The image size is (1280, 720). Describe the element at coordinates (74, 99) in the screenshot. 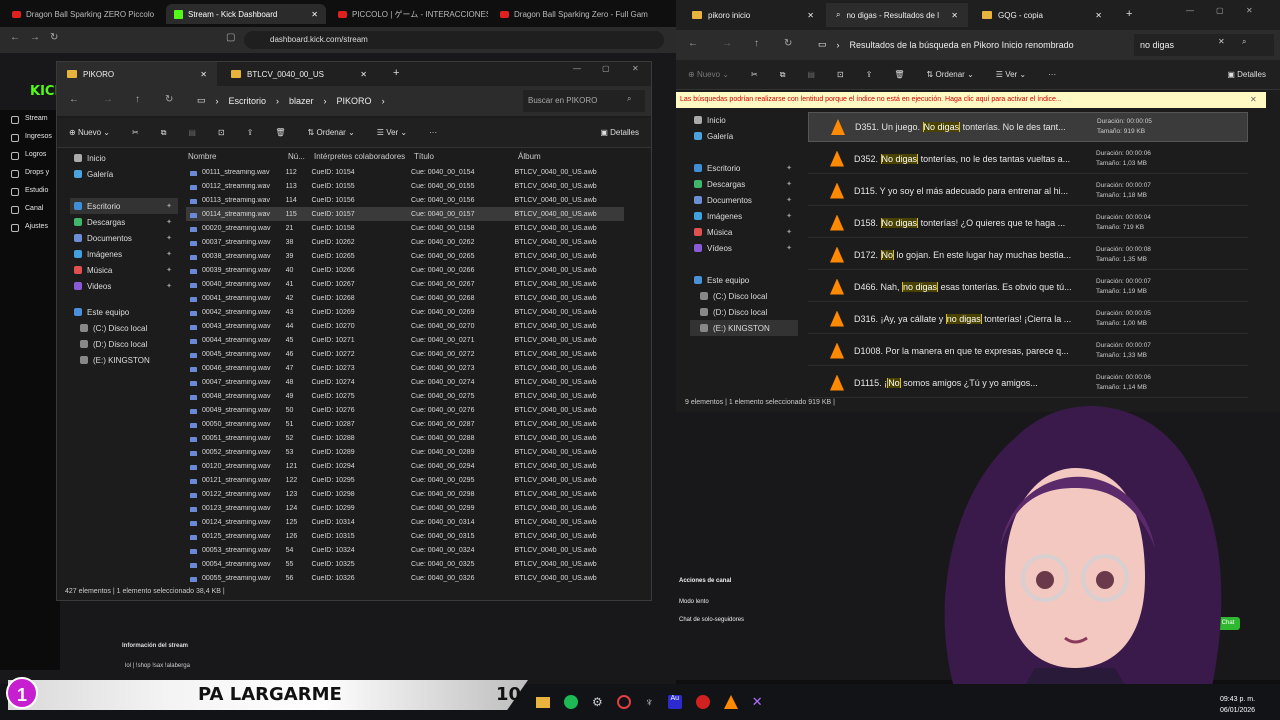

I see `back-icon: ←` at that location.